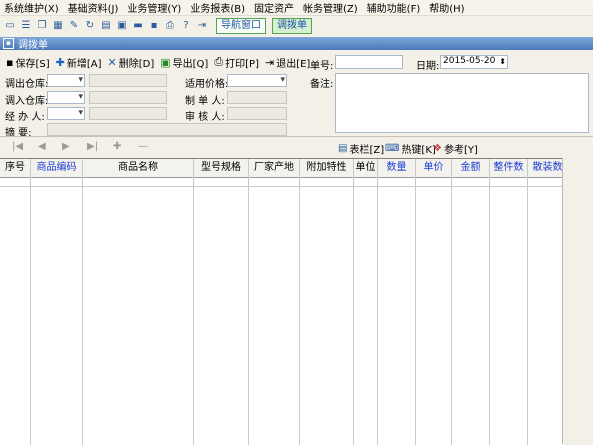 The height and width of the screenshot is (445, 593). What do you see at coordinates (502, 61) in the screenshot?
I see `date-spinner-icon: ⬍` at bounding box center [502, 61].